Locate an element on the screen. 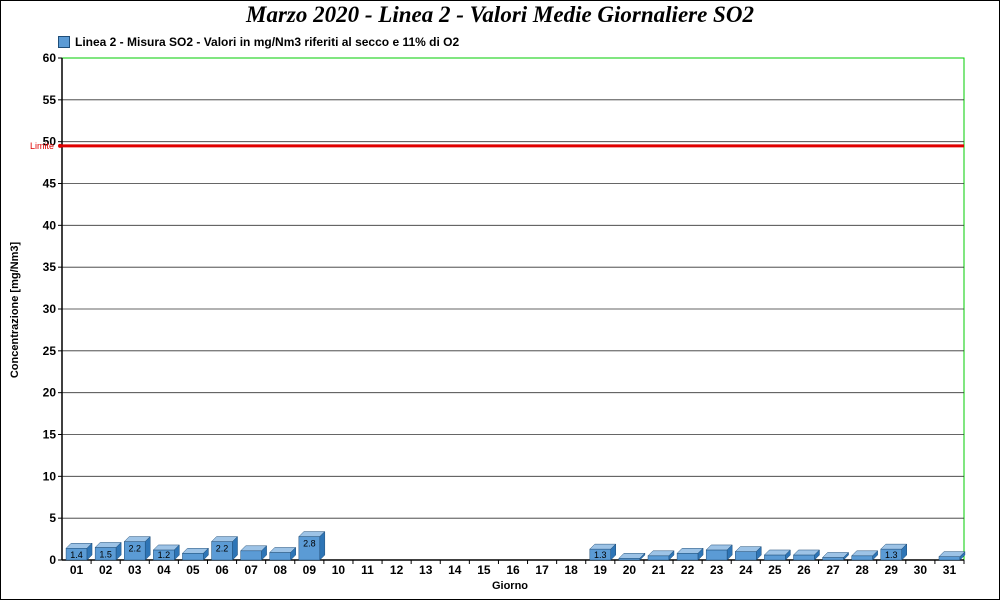  x-tick-label: 23 is located at coordinates (717, 570).